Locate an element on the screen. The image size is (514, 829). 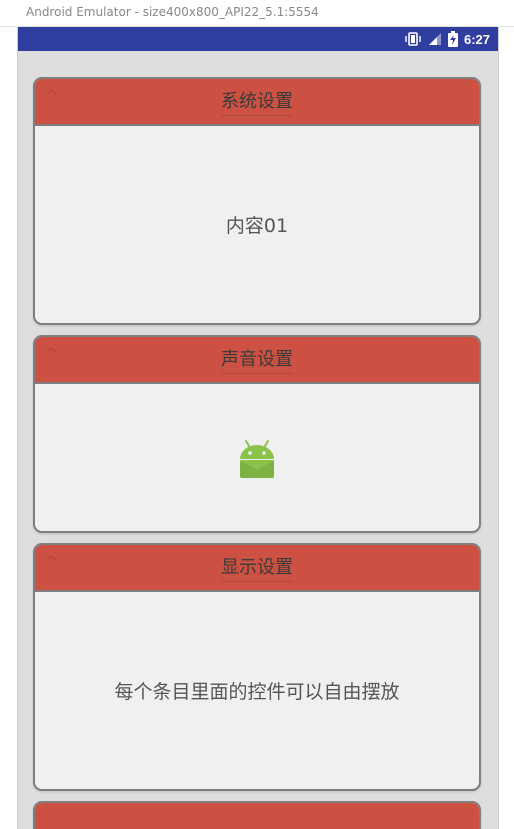
signal-icon is located at coordinates (435, 39).